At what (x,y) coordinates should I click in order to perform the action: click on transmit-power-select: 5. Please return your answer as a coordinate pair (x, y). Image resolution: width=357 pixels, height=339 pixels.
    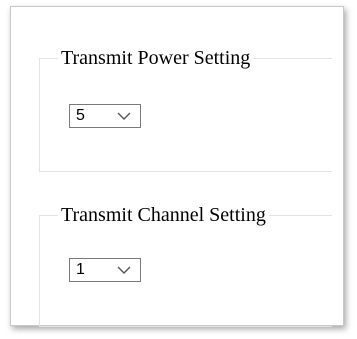
    Looking at the image, I should click on (105, 116).